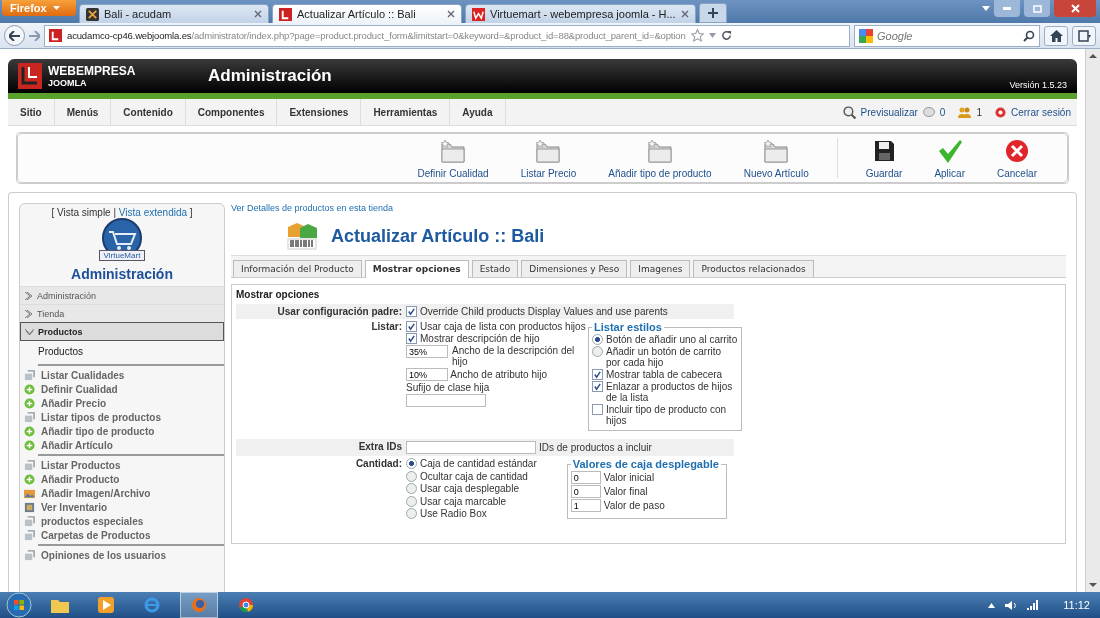 This screenshot has height=618, width=1100. What do you see at coordinates (495, 268) in the screenshot?
I see `tab: Estado` at bounding box center [495, 268].